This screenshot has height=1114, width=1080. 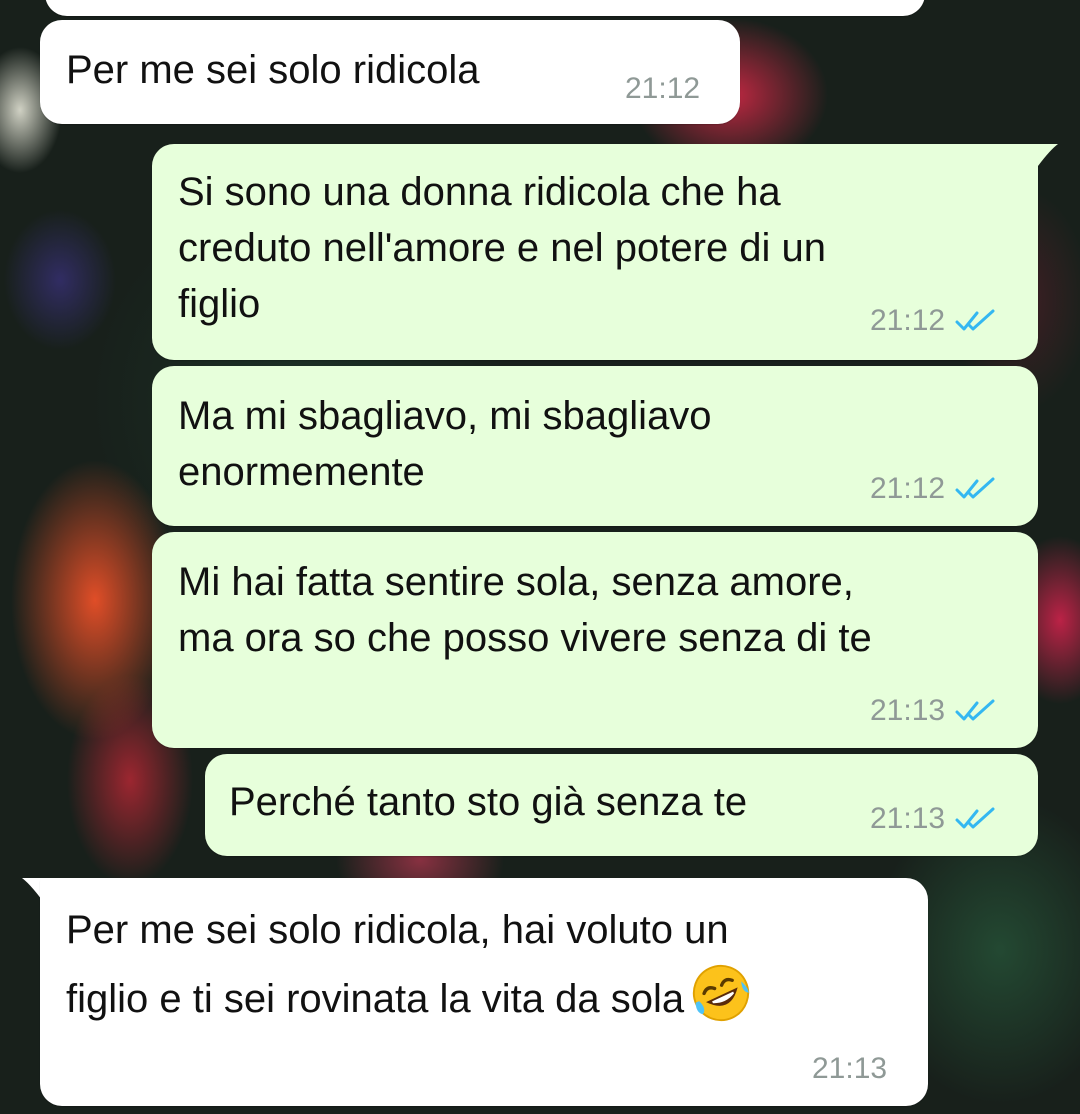 I want to click on message-text: Perché tanto sto già senza te, so click(x=488, y=802).